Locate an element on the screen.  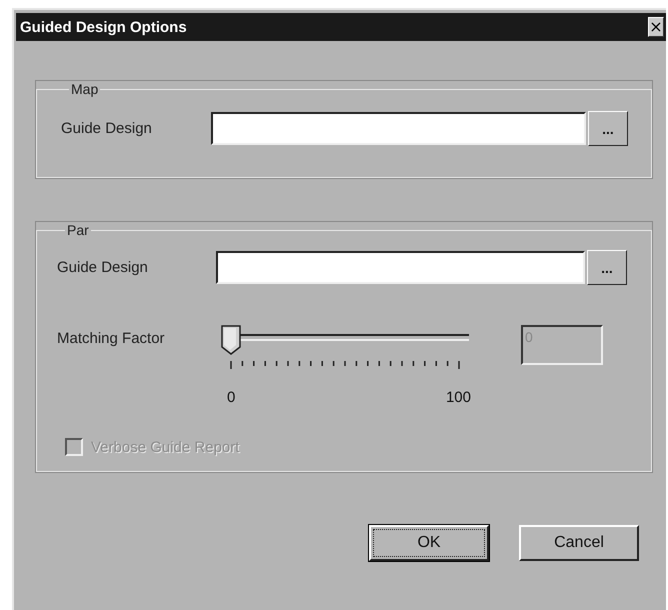
min-label: 0 is located at coordinates (231, 397).